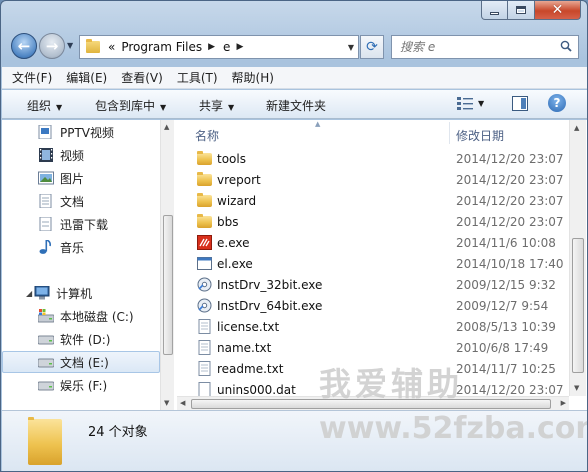  I want to click on application-icon, so click(204, 263).